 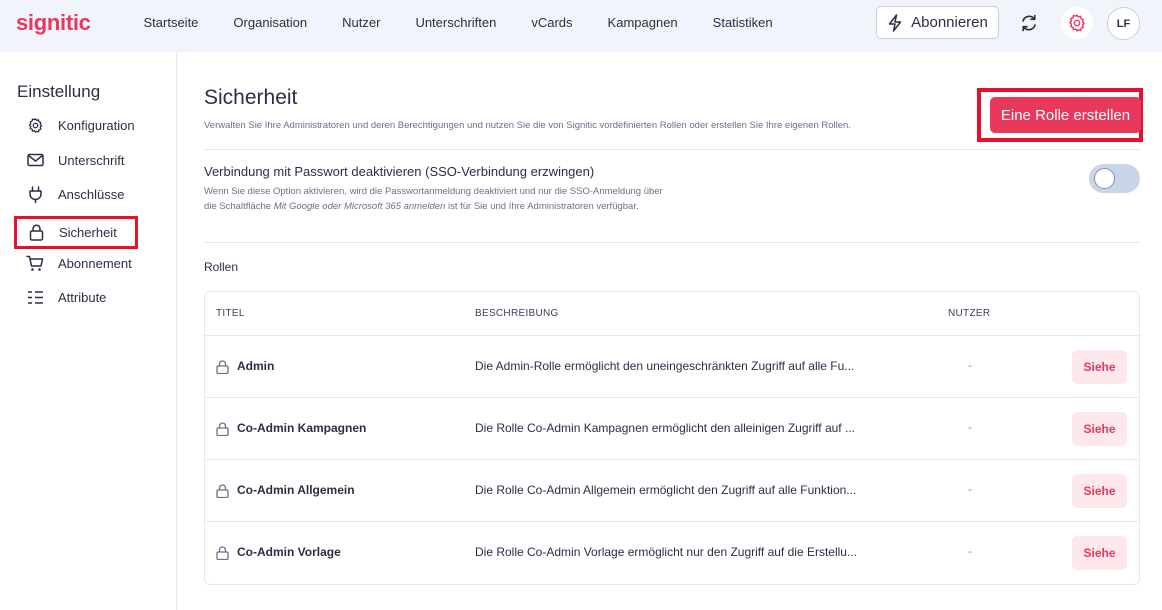 What do you see at coordinates (969, 313) in the screenshot?
I see `column-header-users: NUTZER` at bounding box center [969, 313].